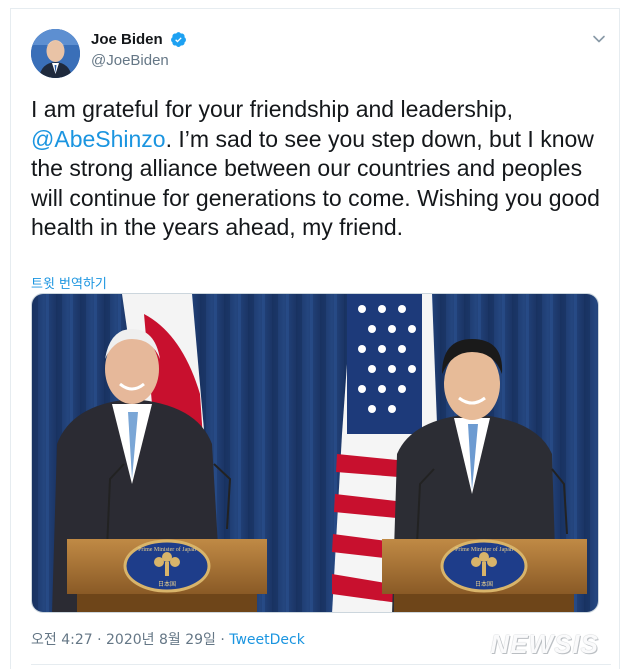  Describe the element at coordinates (139, 50) in the screenshot. I see `user-name-block: Joe Biden @JoeBiden` at that location.